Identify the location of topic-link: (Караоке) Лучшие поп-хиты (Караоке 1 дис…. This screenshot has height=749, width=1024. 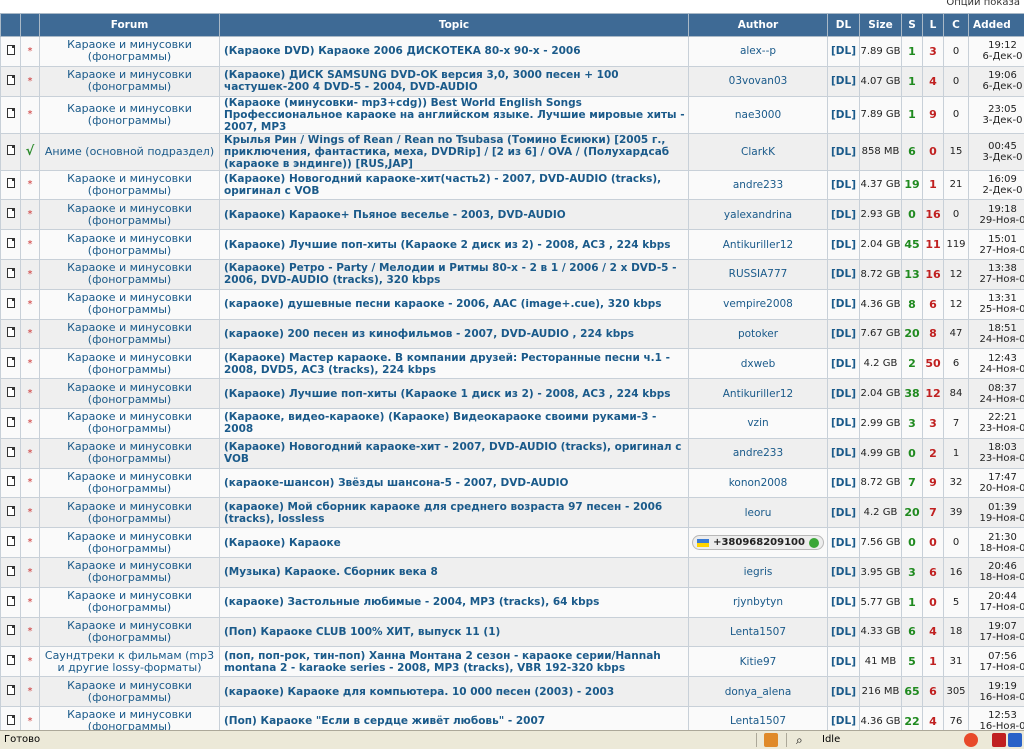
(447, 394).